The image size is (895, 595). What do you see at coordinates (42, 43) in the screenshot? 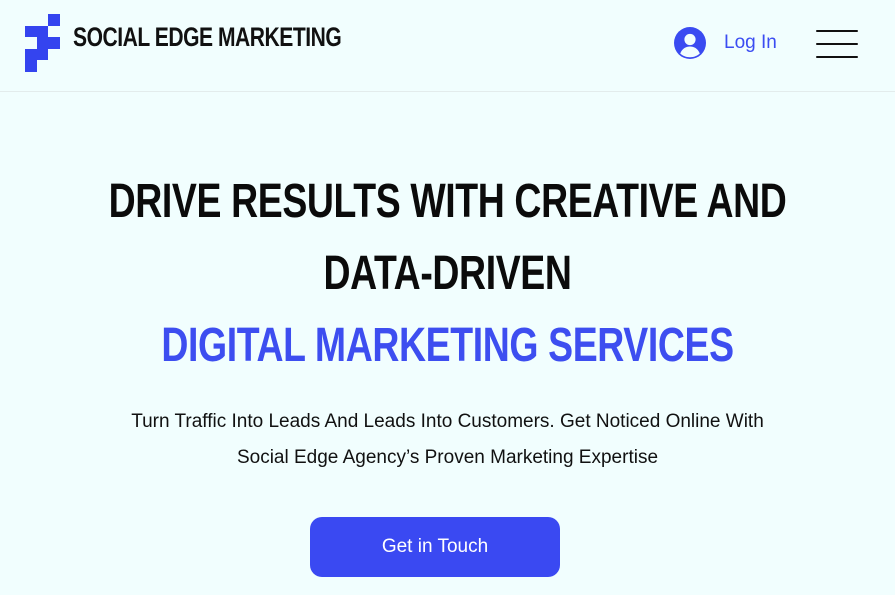
I see `pixel-logo-icon` at bounding box center [42, 43].